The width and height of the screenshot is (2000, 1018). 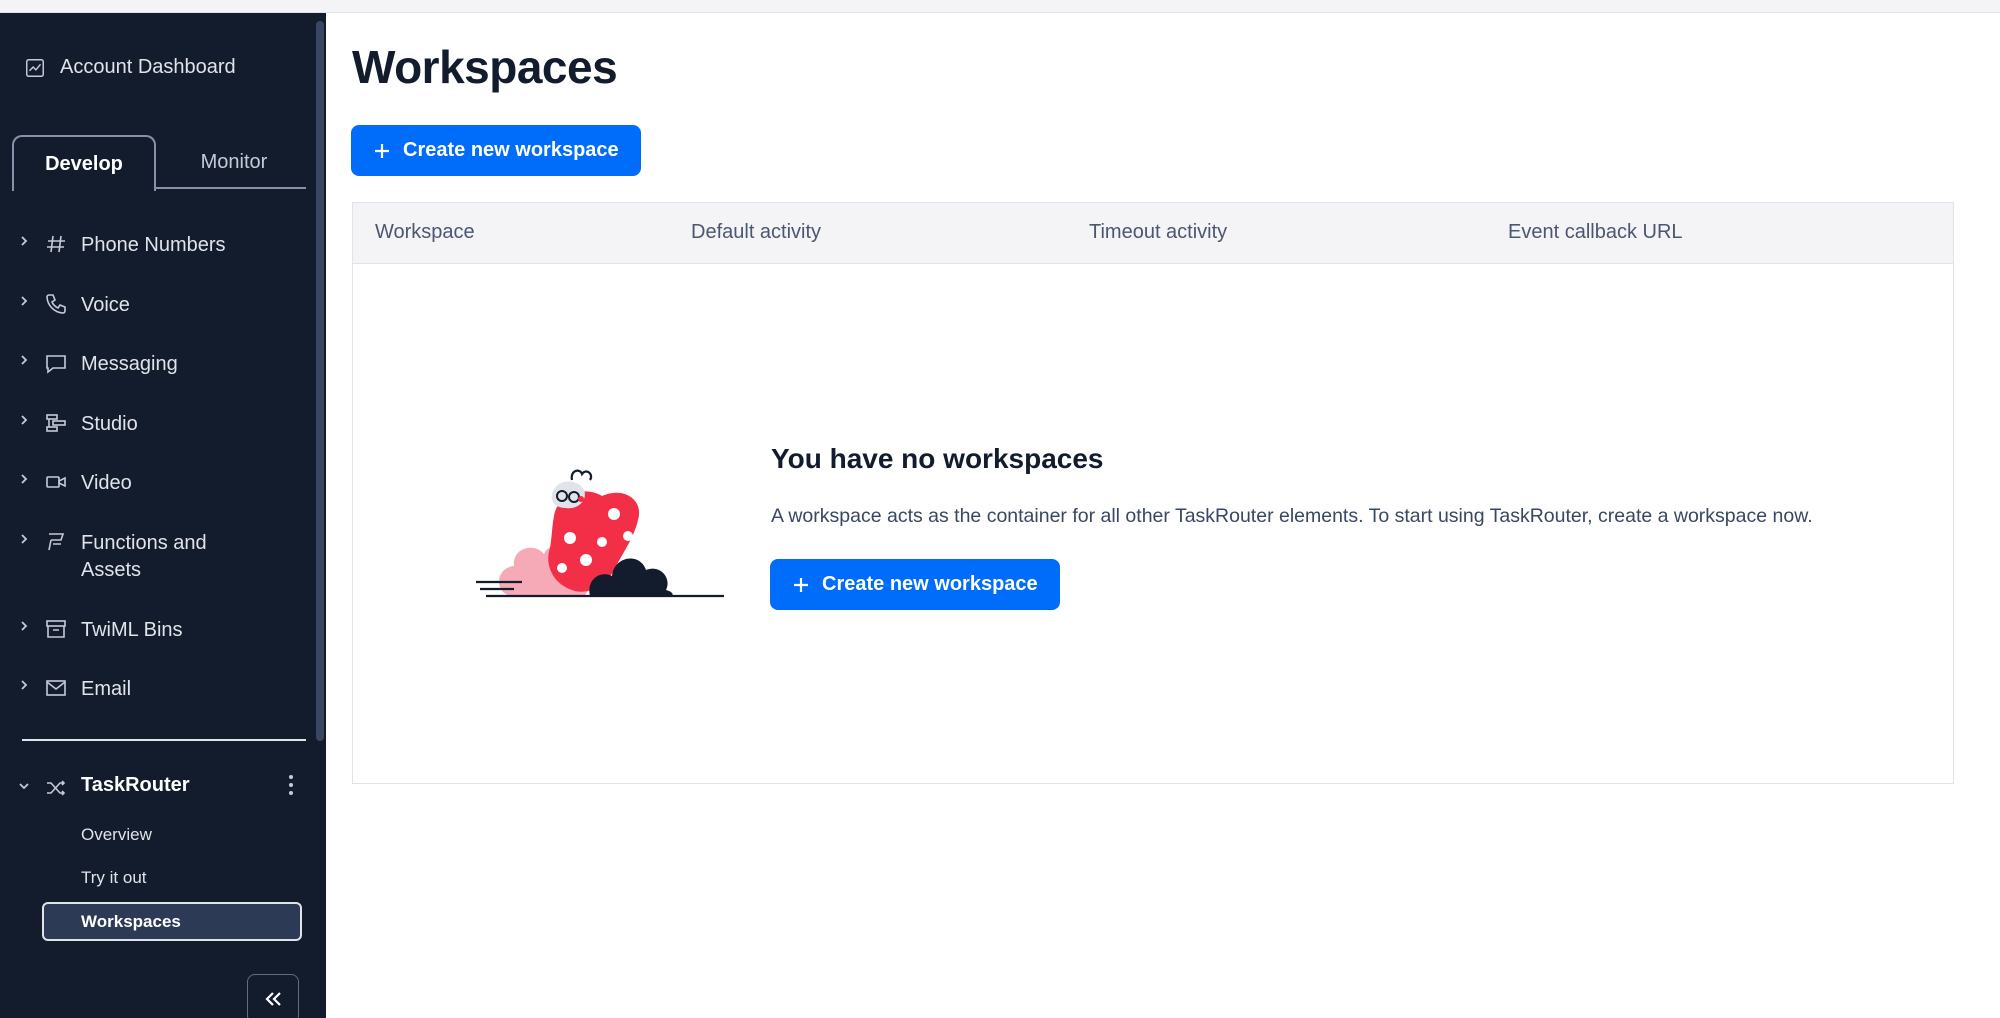 I want to click on email-icon, so click(x=56, y=688).